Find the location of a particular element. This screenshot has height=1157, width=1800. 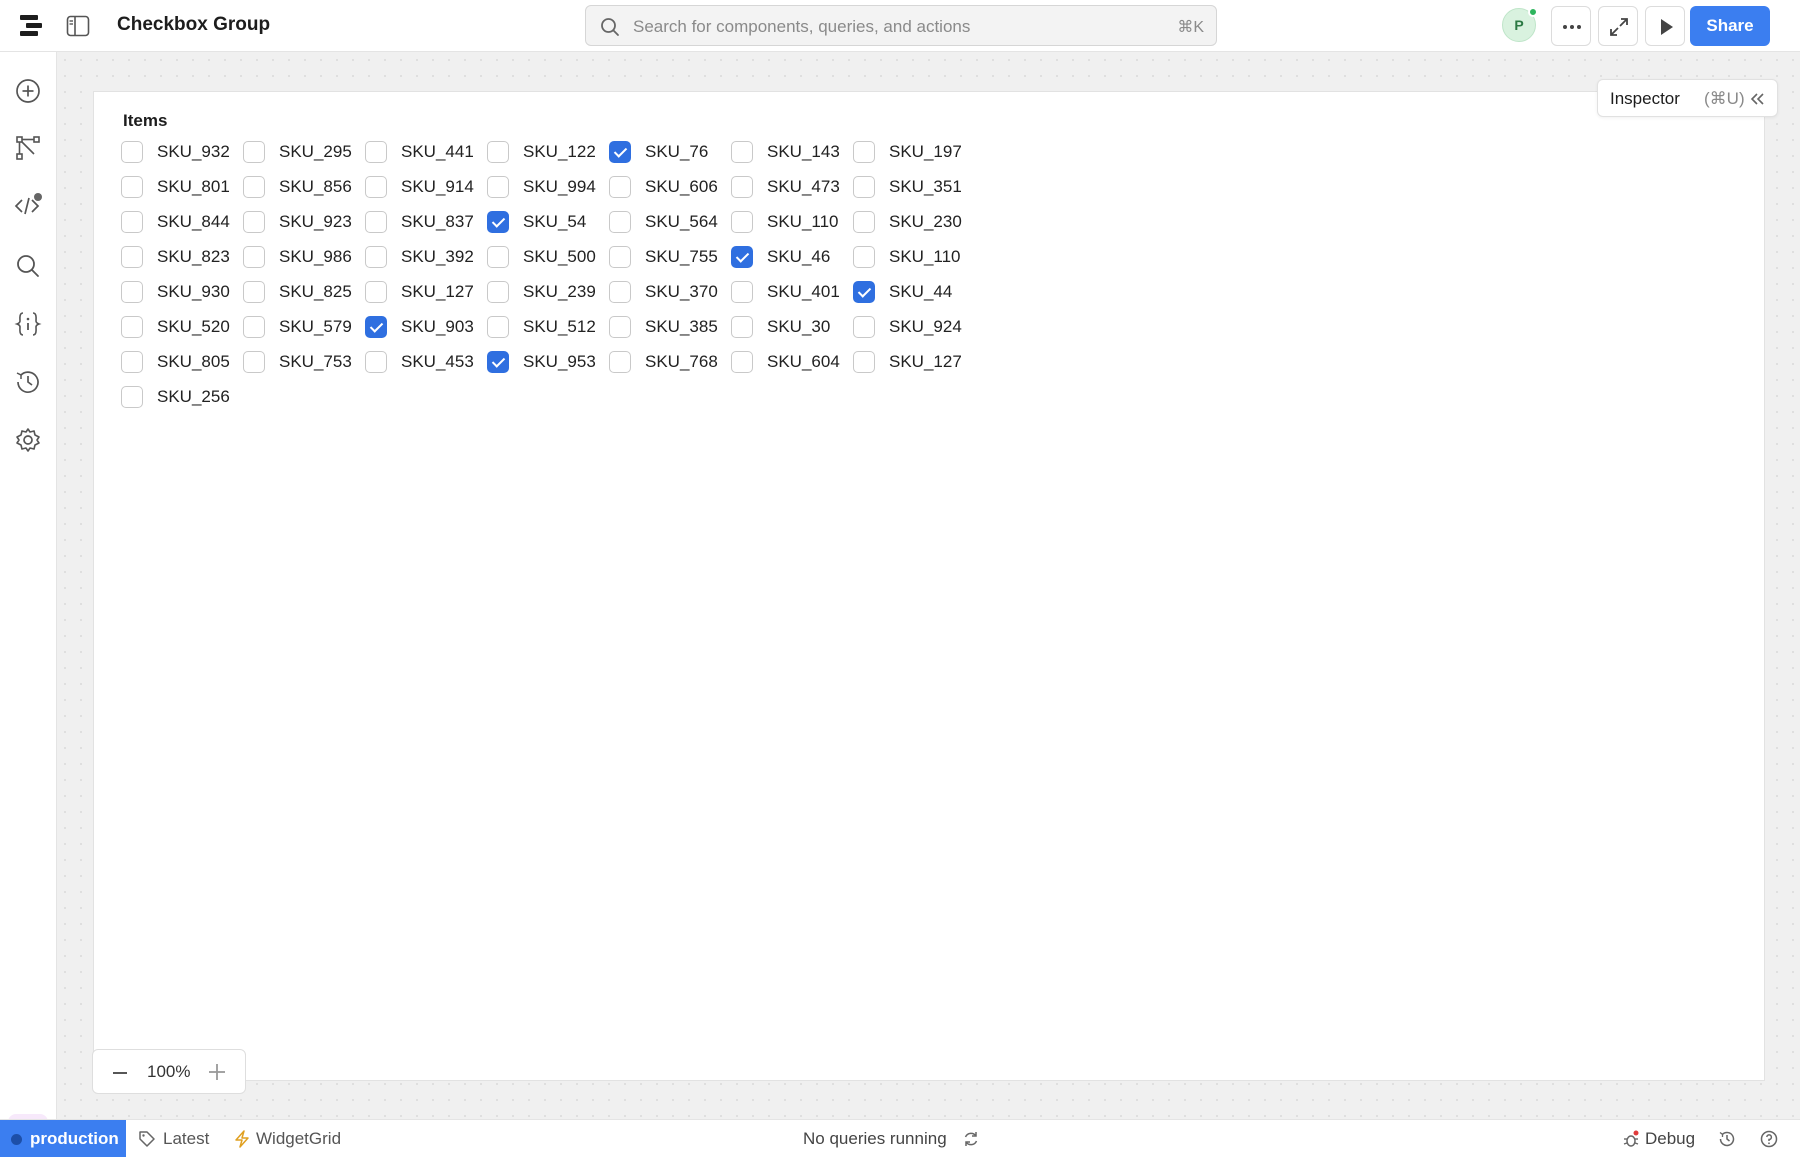

play-icon is located at coordinates (1667, 27).